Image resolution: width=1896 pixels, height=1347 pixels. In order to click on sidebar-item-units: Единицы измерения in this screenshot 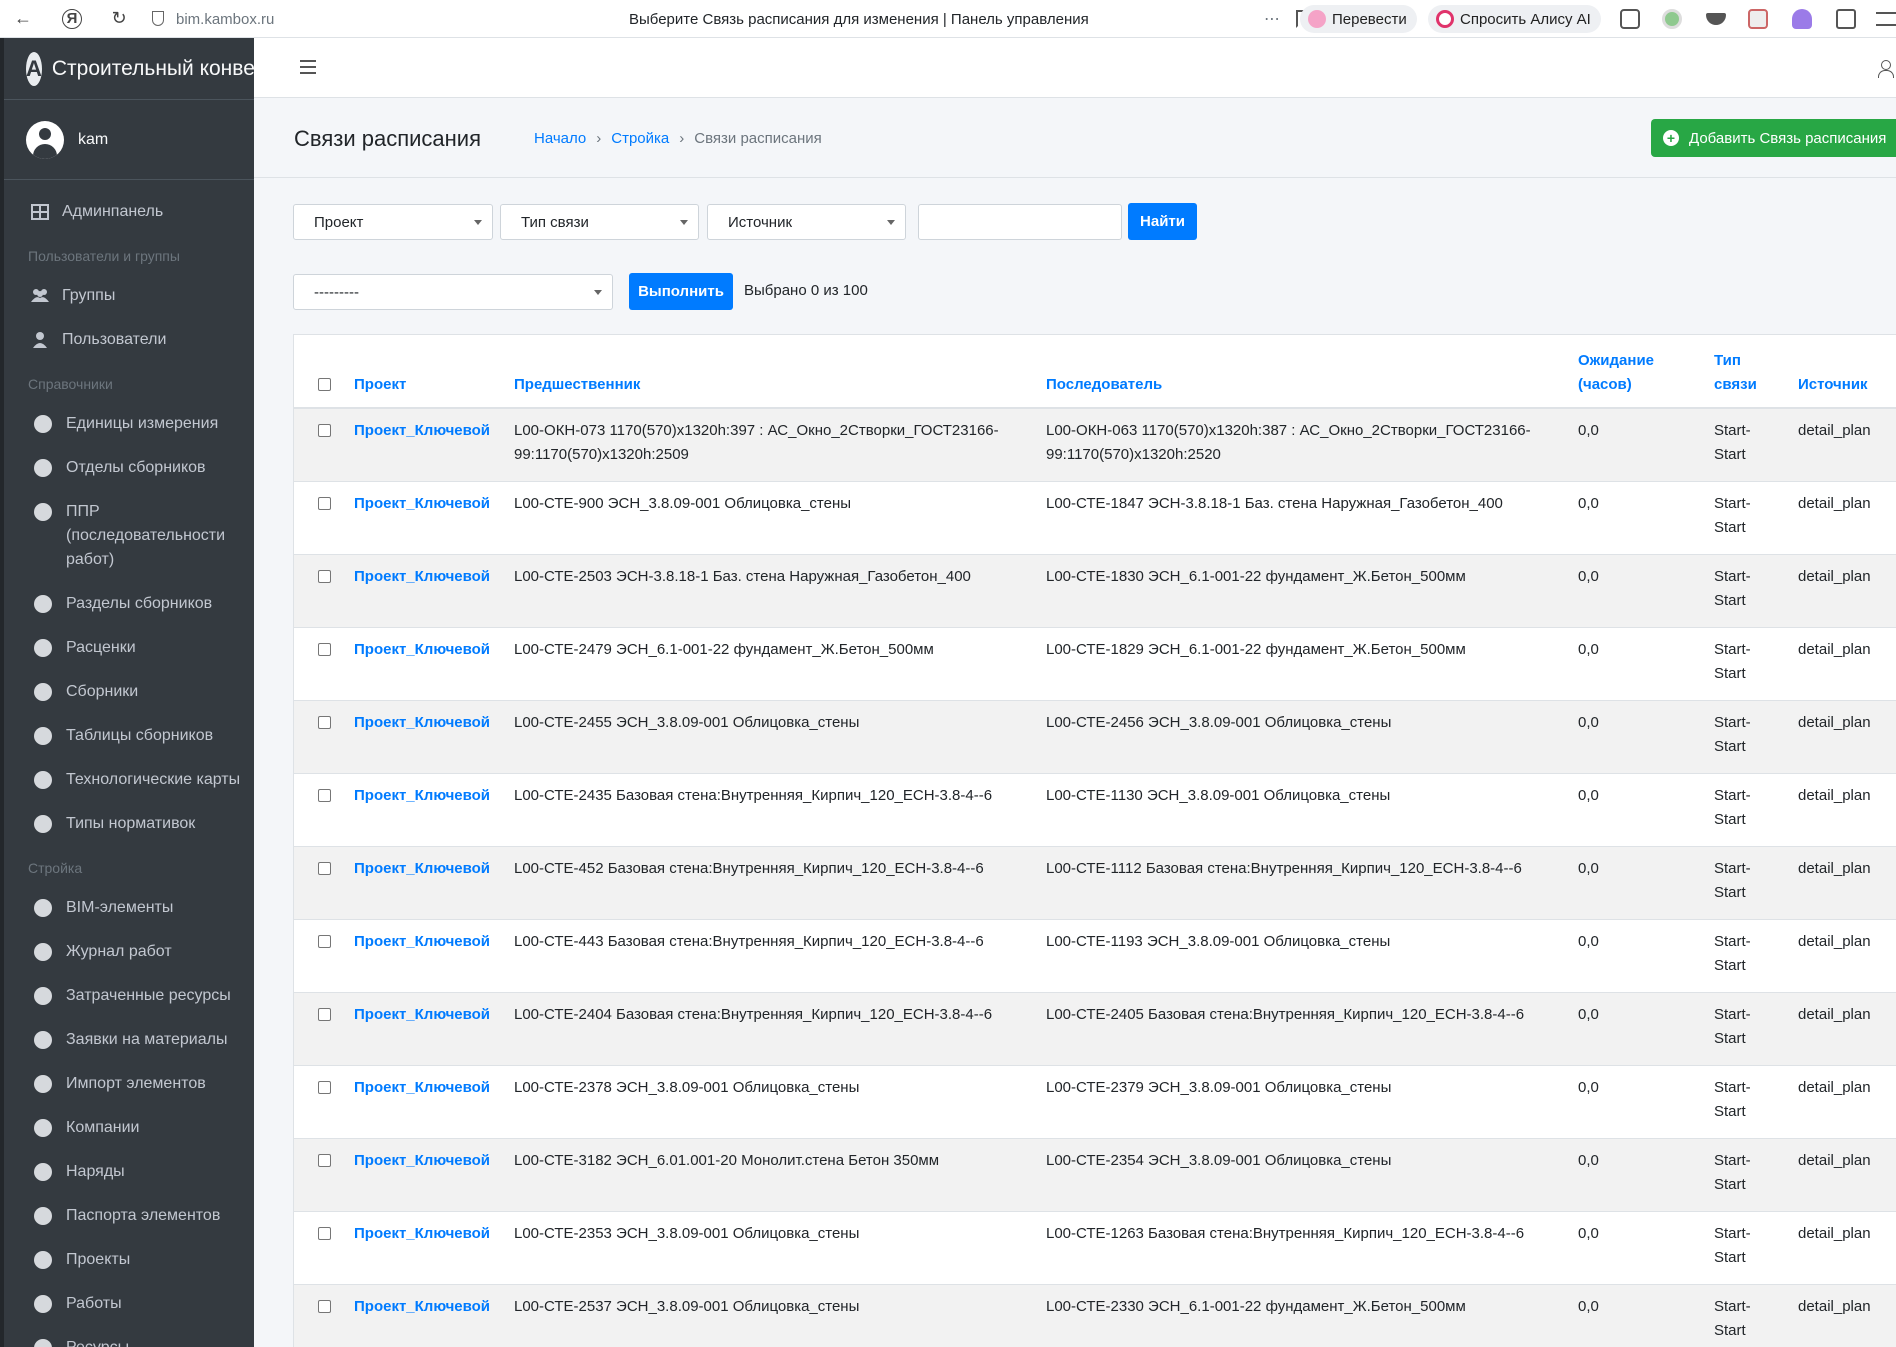, I will do `click(129, 424)`.